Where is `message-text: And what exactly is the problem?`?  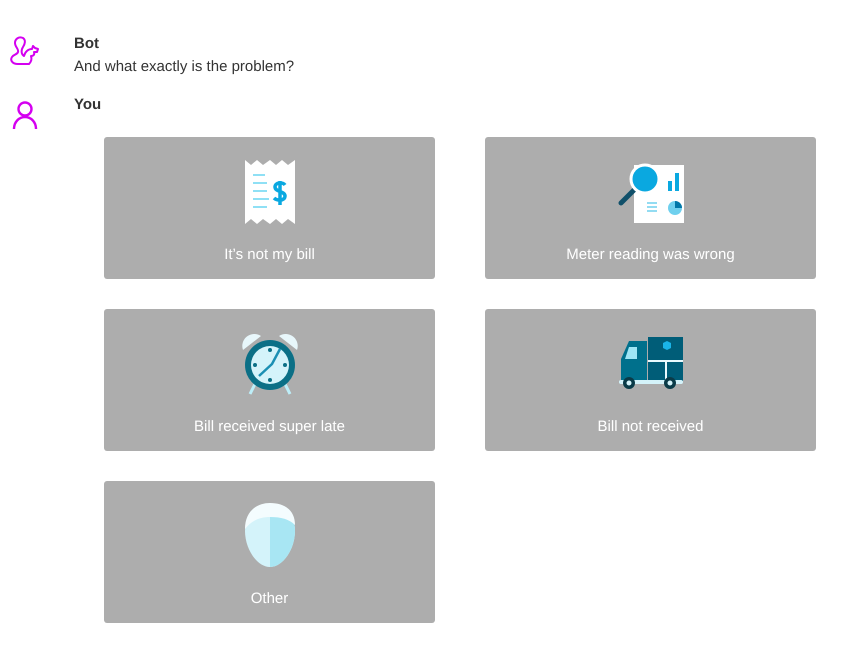
message-text: And what exactly is the problem? is located at coordinates (184, 67).